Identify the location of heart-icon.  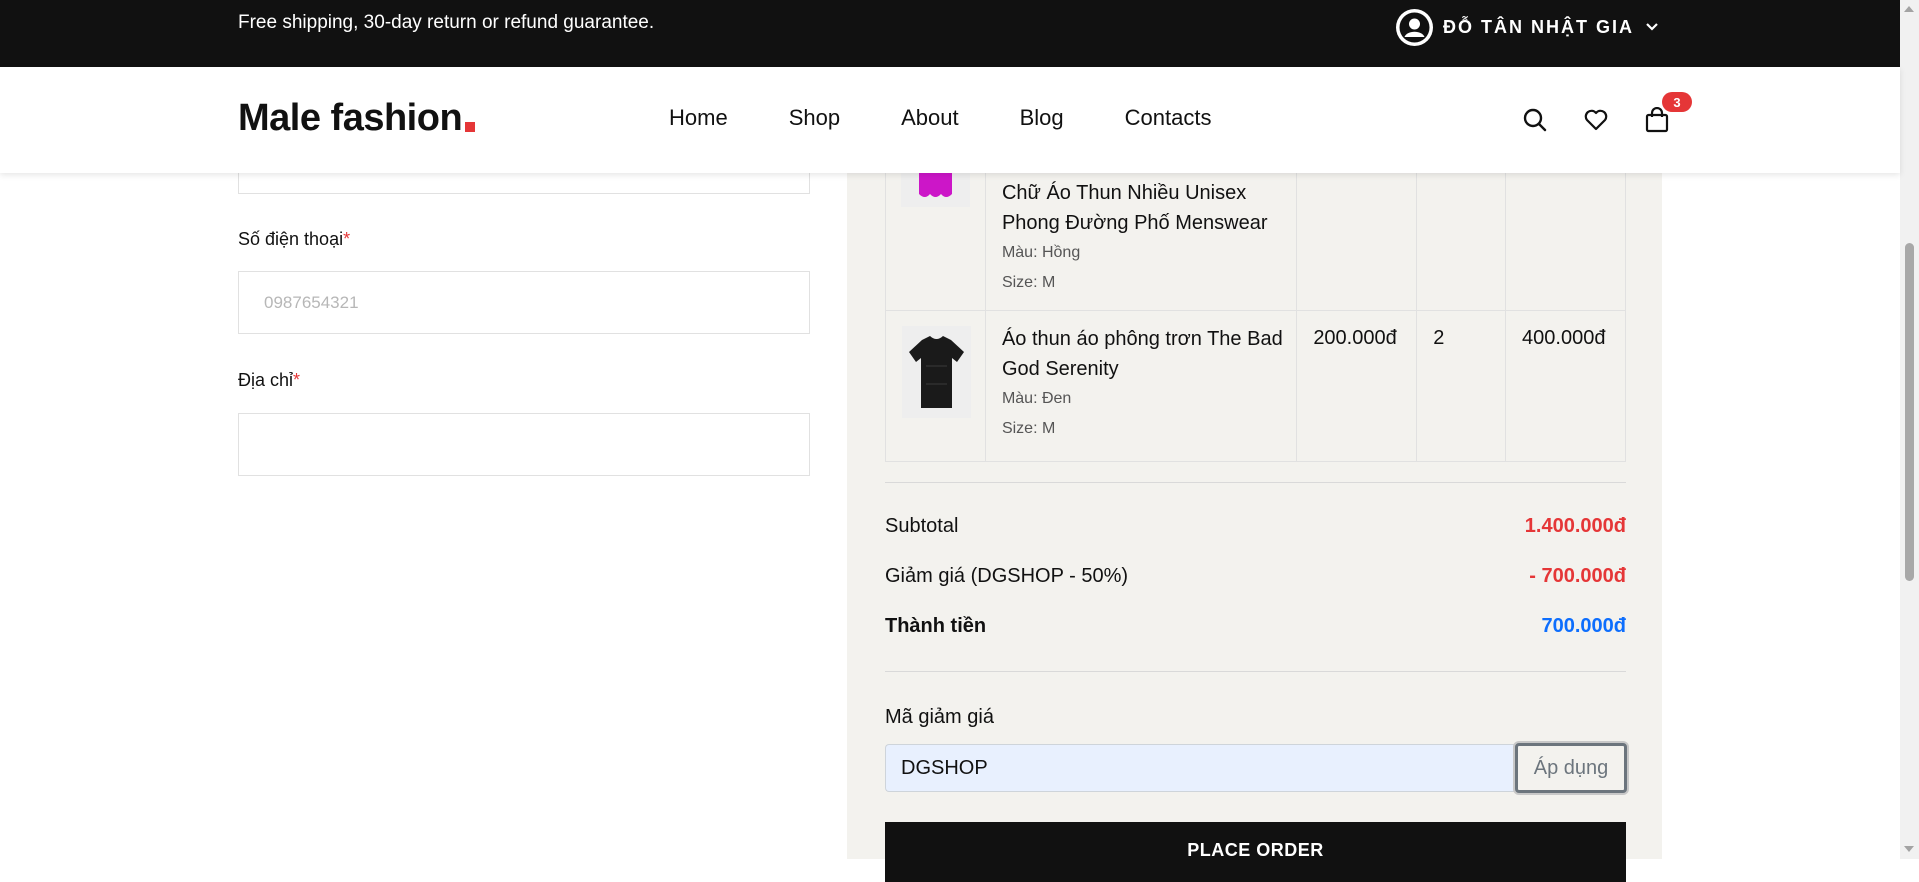
(1596, 120).